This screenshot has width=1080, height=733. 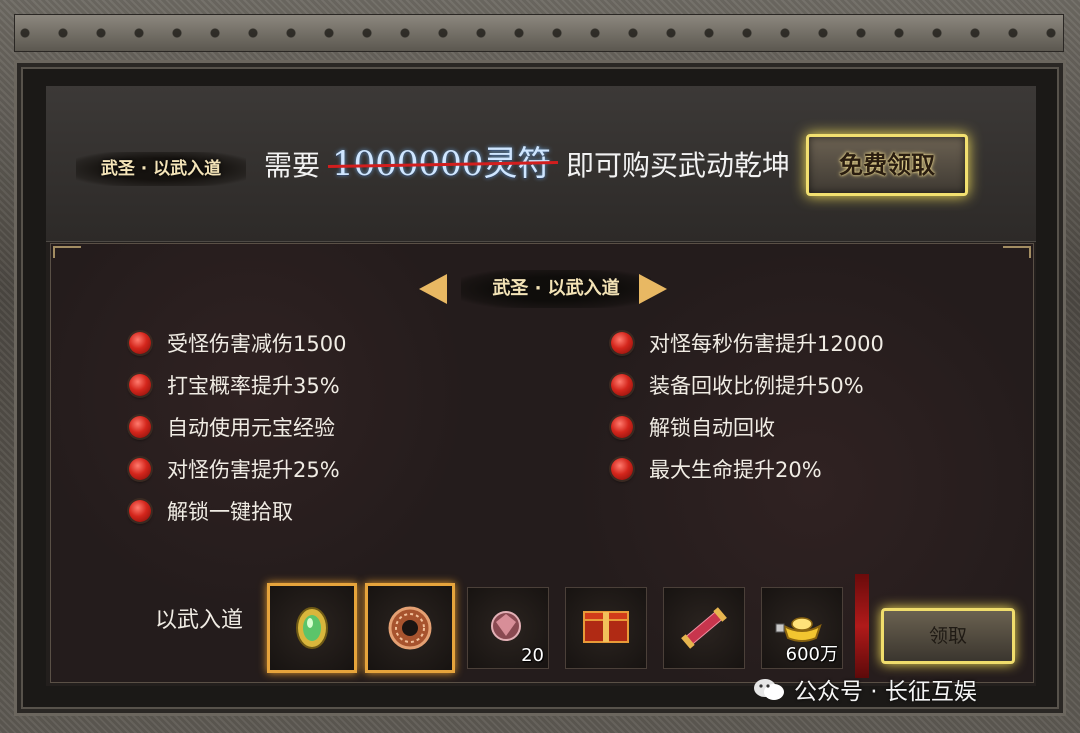 I want to click on scroll-icon, so click(x=704, y=628).